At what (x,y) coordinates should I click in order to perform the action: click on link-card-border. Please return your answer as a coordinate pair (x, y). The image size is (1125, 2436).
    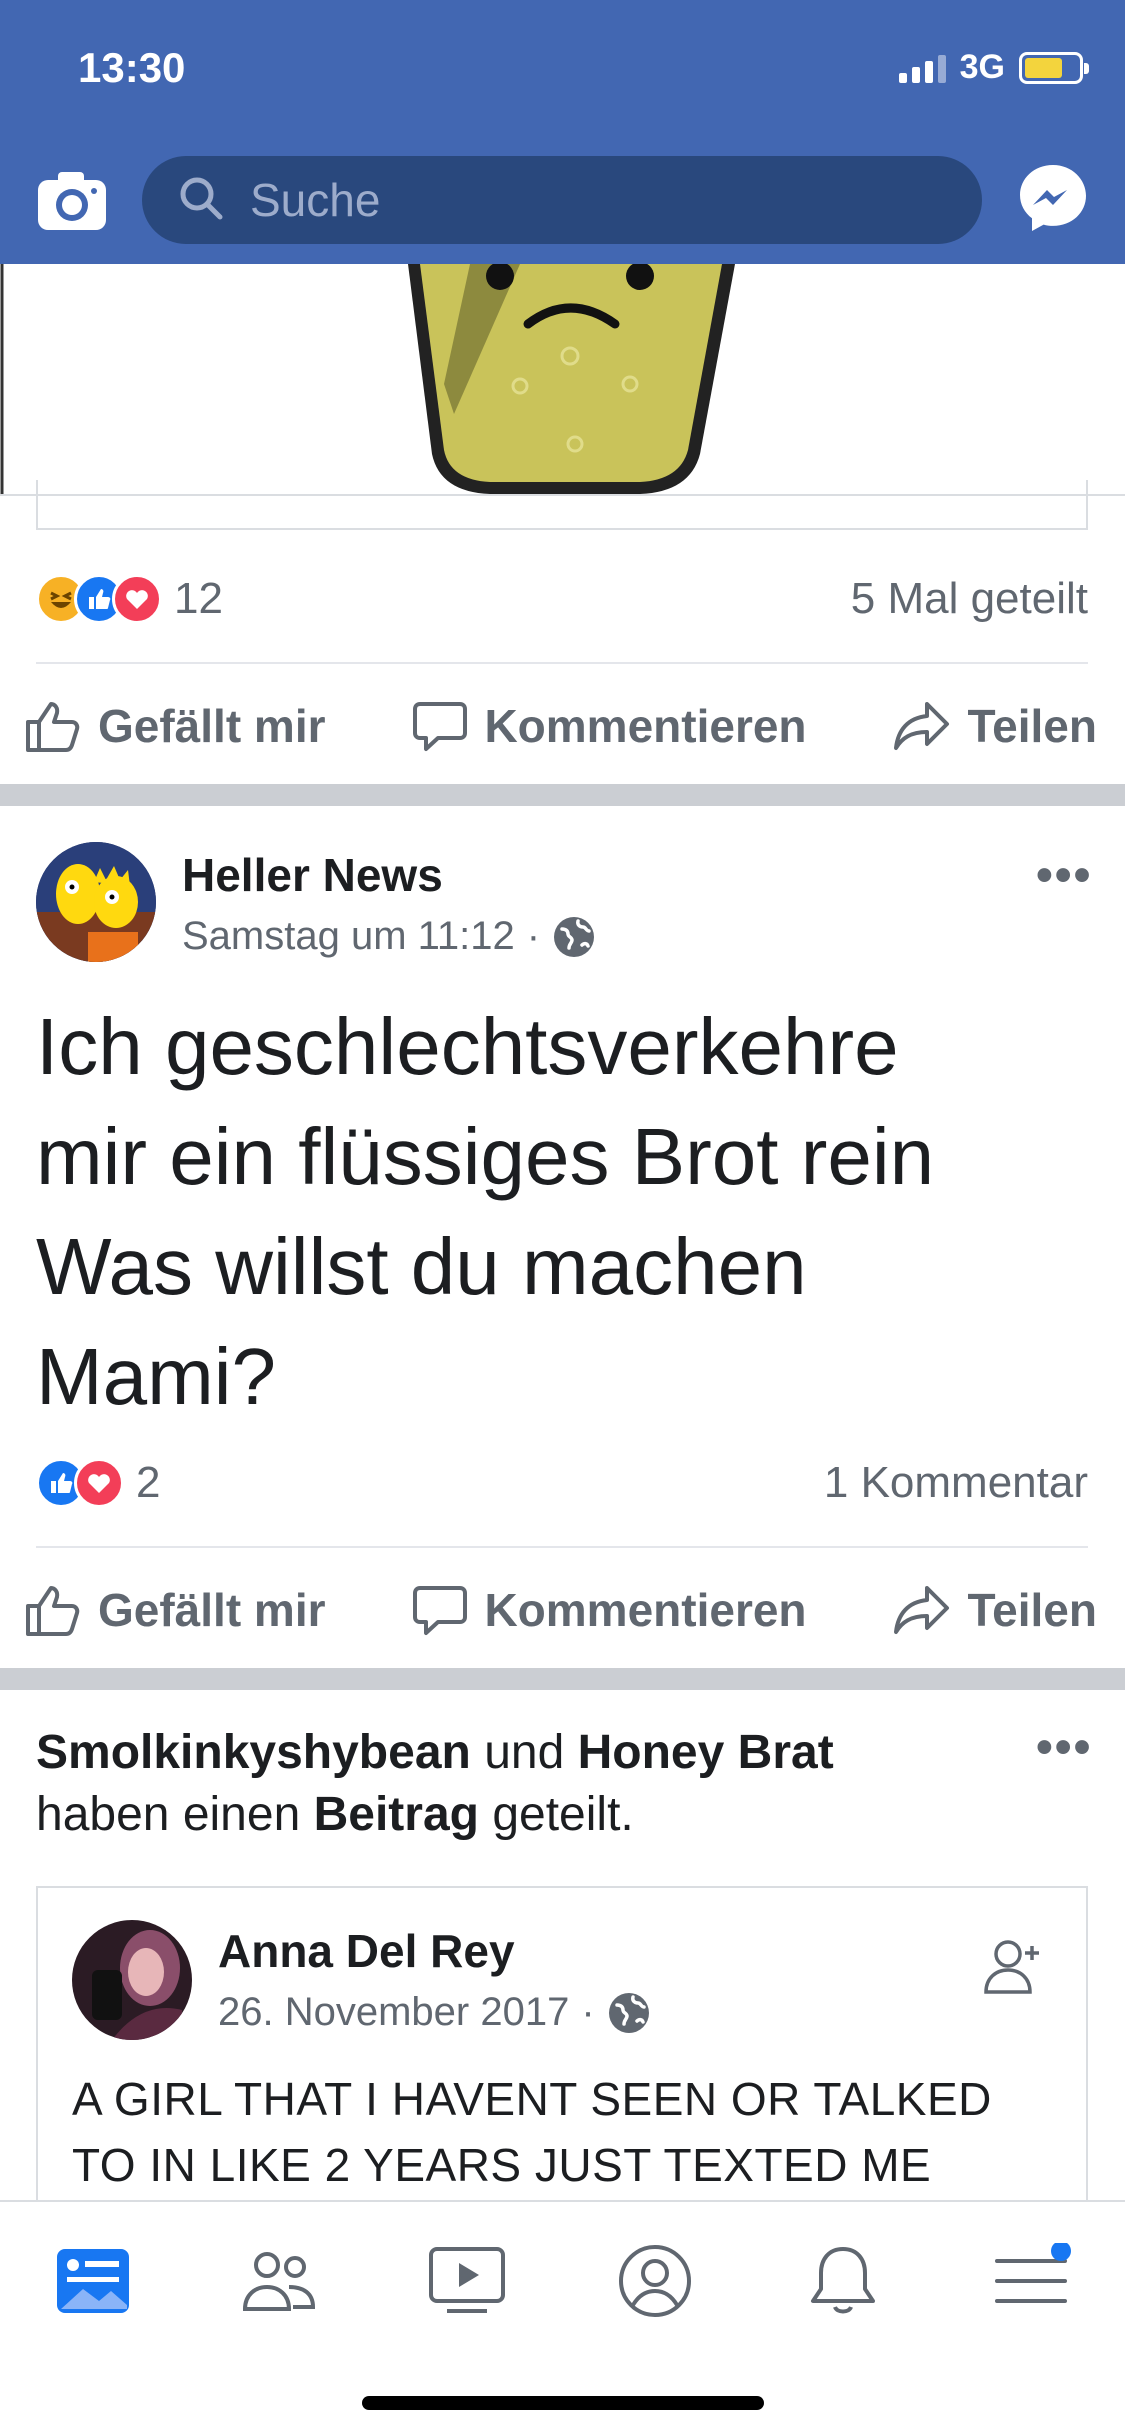
    Looking at the image, I should click on (562, 505).